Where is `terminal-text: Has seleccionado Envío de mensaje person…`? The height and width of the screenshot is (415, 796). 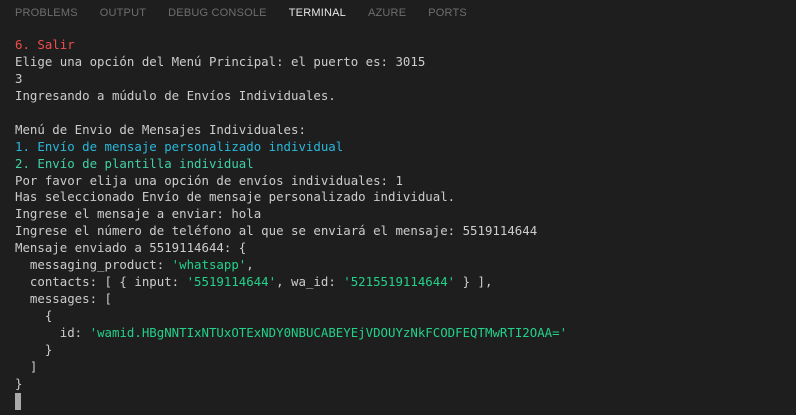
terminal-text: Has seleccionado Envío de mensaje person… is located at coordinates (235, 197).